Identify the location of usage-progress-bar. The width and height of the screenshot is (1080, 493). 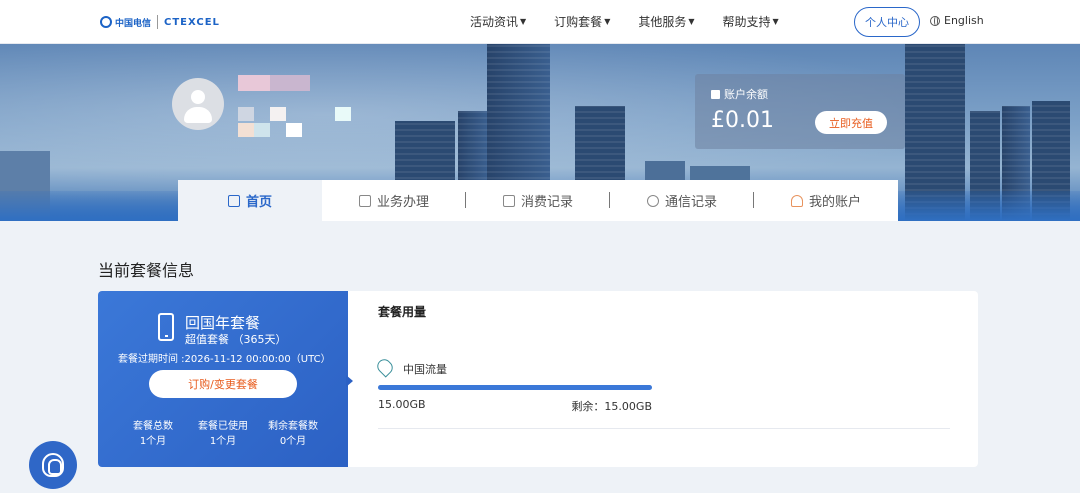
(515, 387).